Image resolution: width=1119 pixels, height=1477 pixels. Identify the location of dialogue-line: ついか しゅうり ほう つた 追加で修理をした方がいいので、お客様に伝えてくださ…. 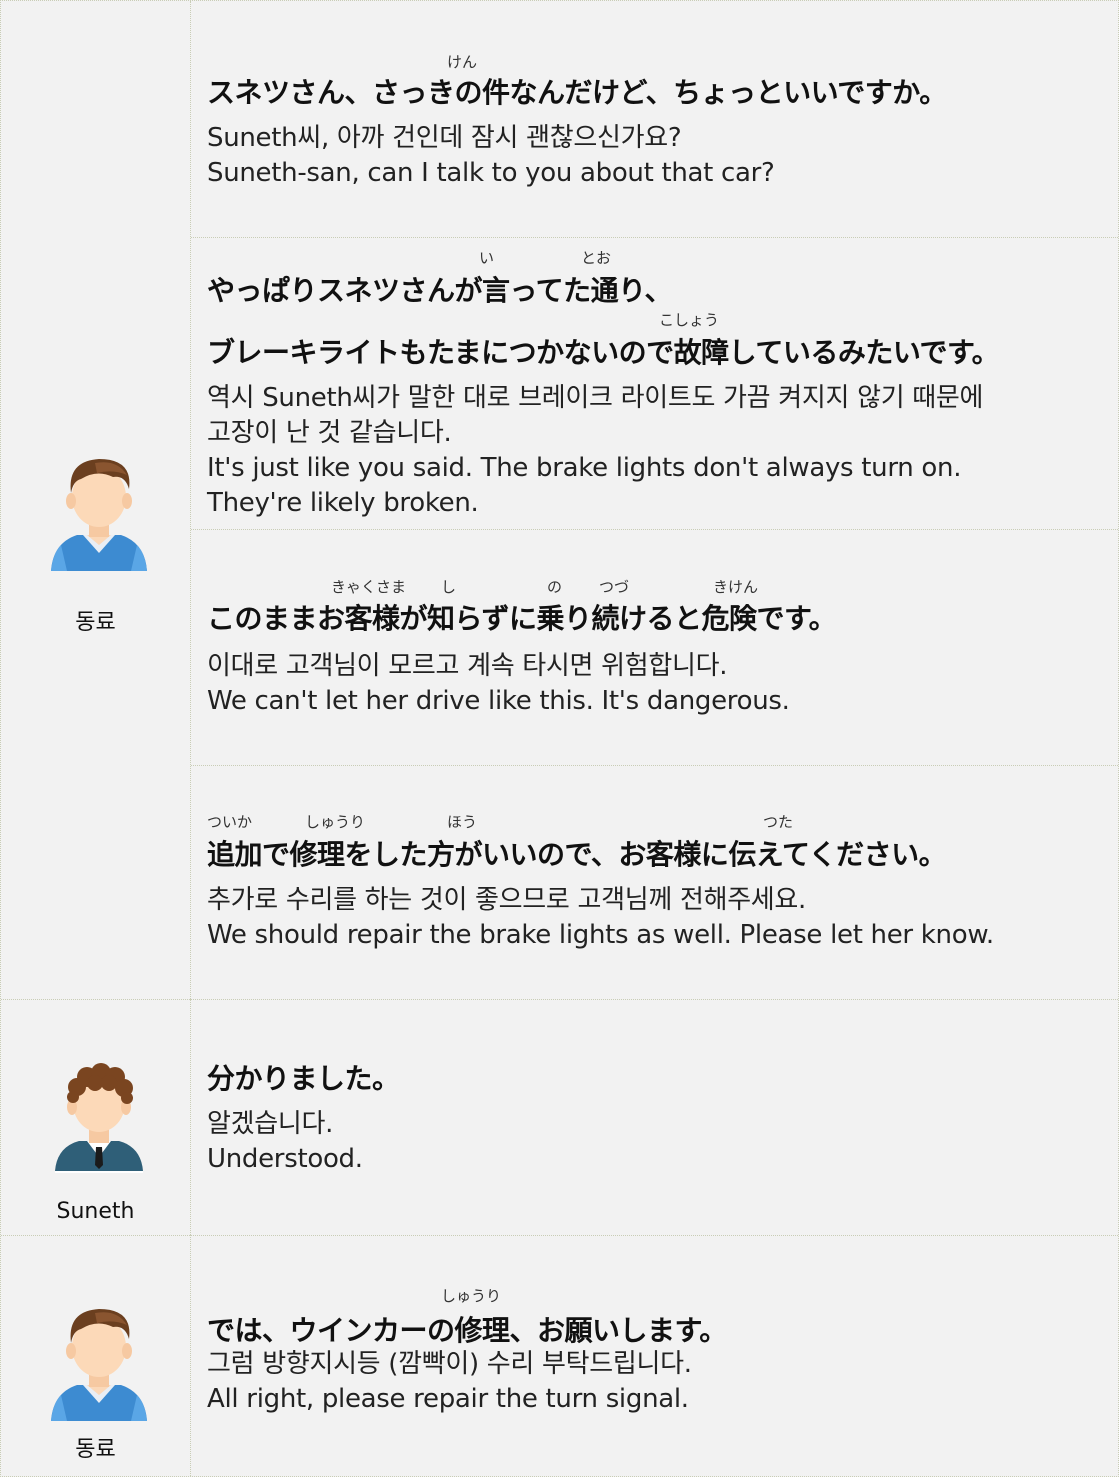
(654, 882).